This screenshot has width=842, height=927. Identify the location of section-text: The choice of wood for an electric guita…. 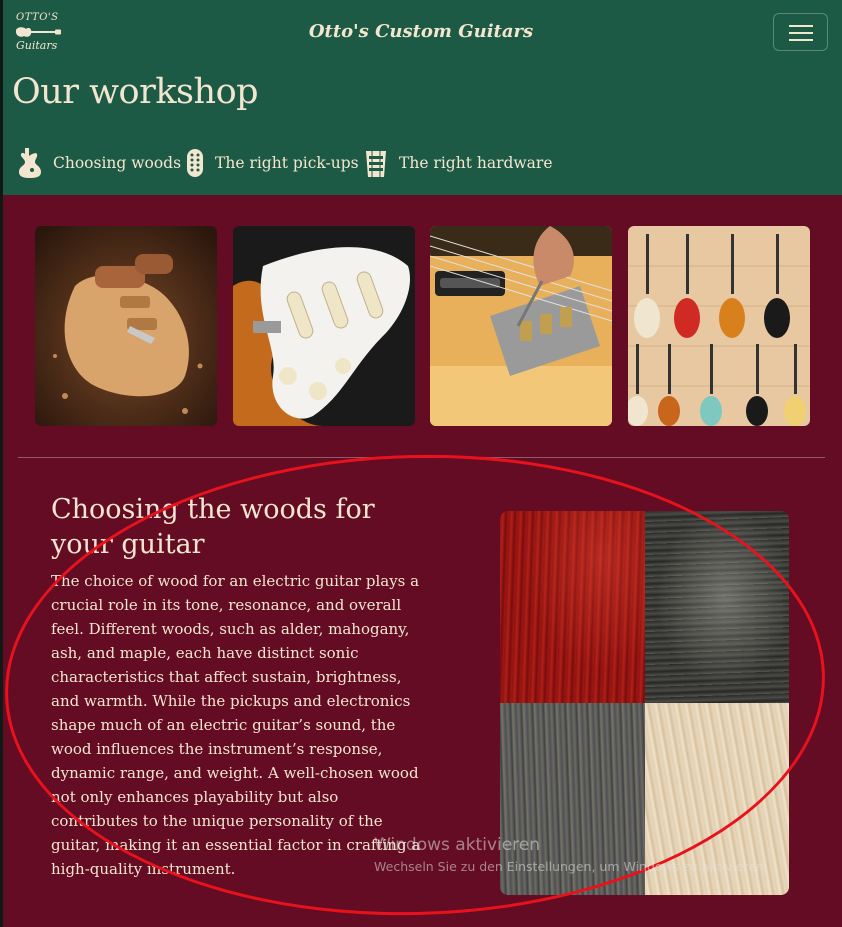
(236, 725).